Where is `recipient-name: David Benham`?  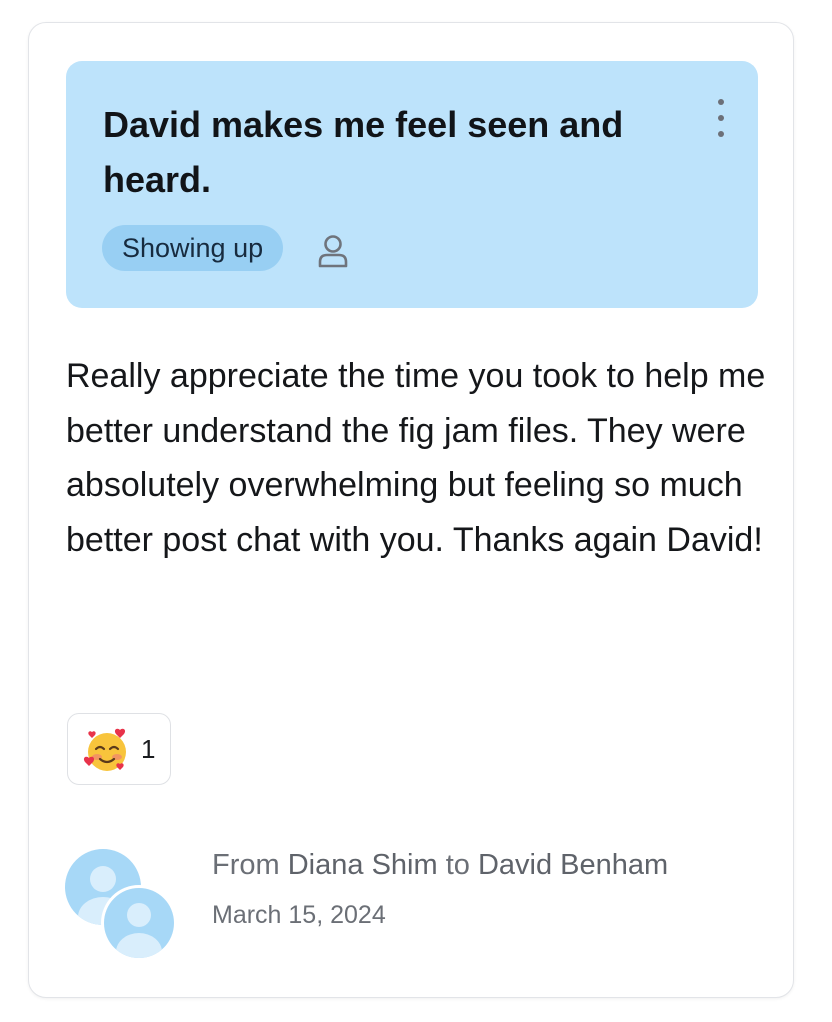 recipient-name: David Benham is located at coordinates (573, 865).